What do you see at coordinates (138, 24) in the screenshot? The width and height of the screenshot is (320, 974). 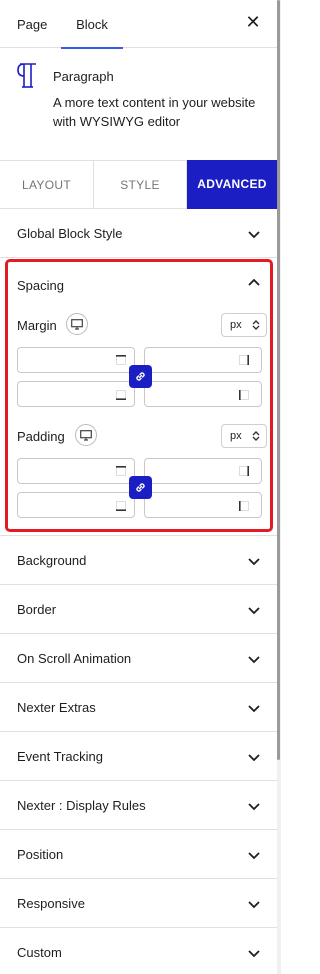 I see `sidebar-header: Page Block ✕` at bounding box center [138, 24].